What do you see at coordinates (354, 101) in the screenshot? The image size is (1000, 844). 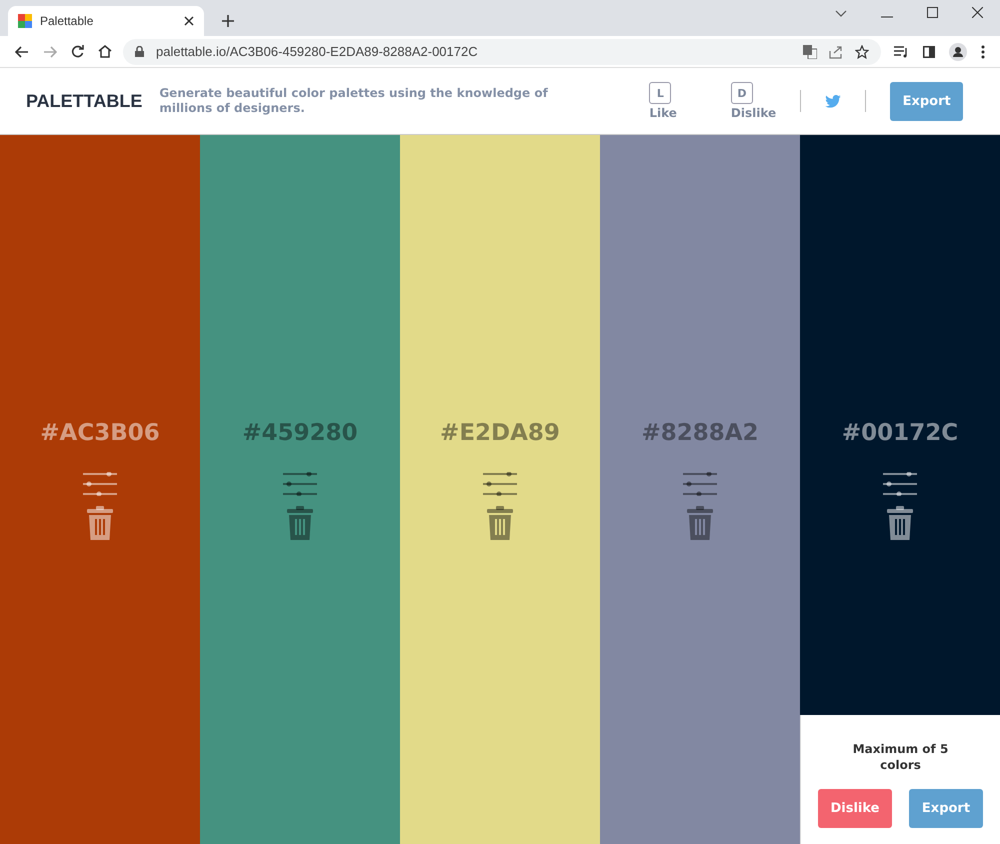 I see `tagline: Generate beautiful color palettes using the knowledge of millions of designers.` at bounding box center [354, 101].